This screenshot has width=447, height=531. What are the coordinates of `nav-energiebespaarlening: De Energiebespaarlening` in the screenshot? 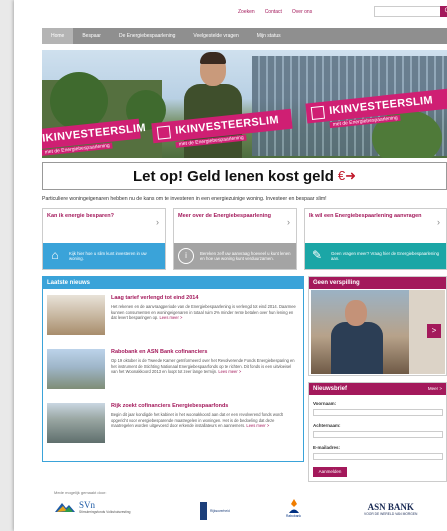 It's located at (147, 36).